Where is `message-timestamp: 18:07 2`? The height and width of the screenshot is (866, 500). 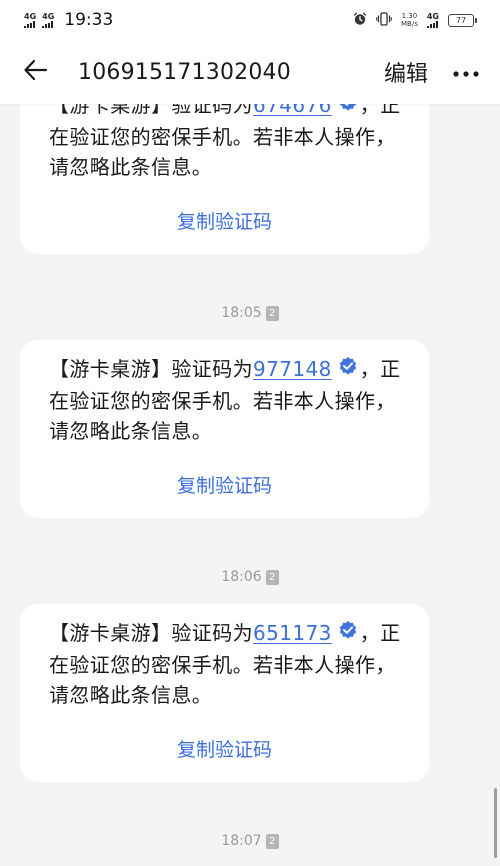 message-timestamp: 18:07 2 is located at coordinates (250, 841).